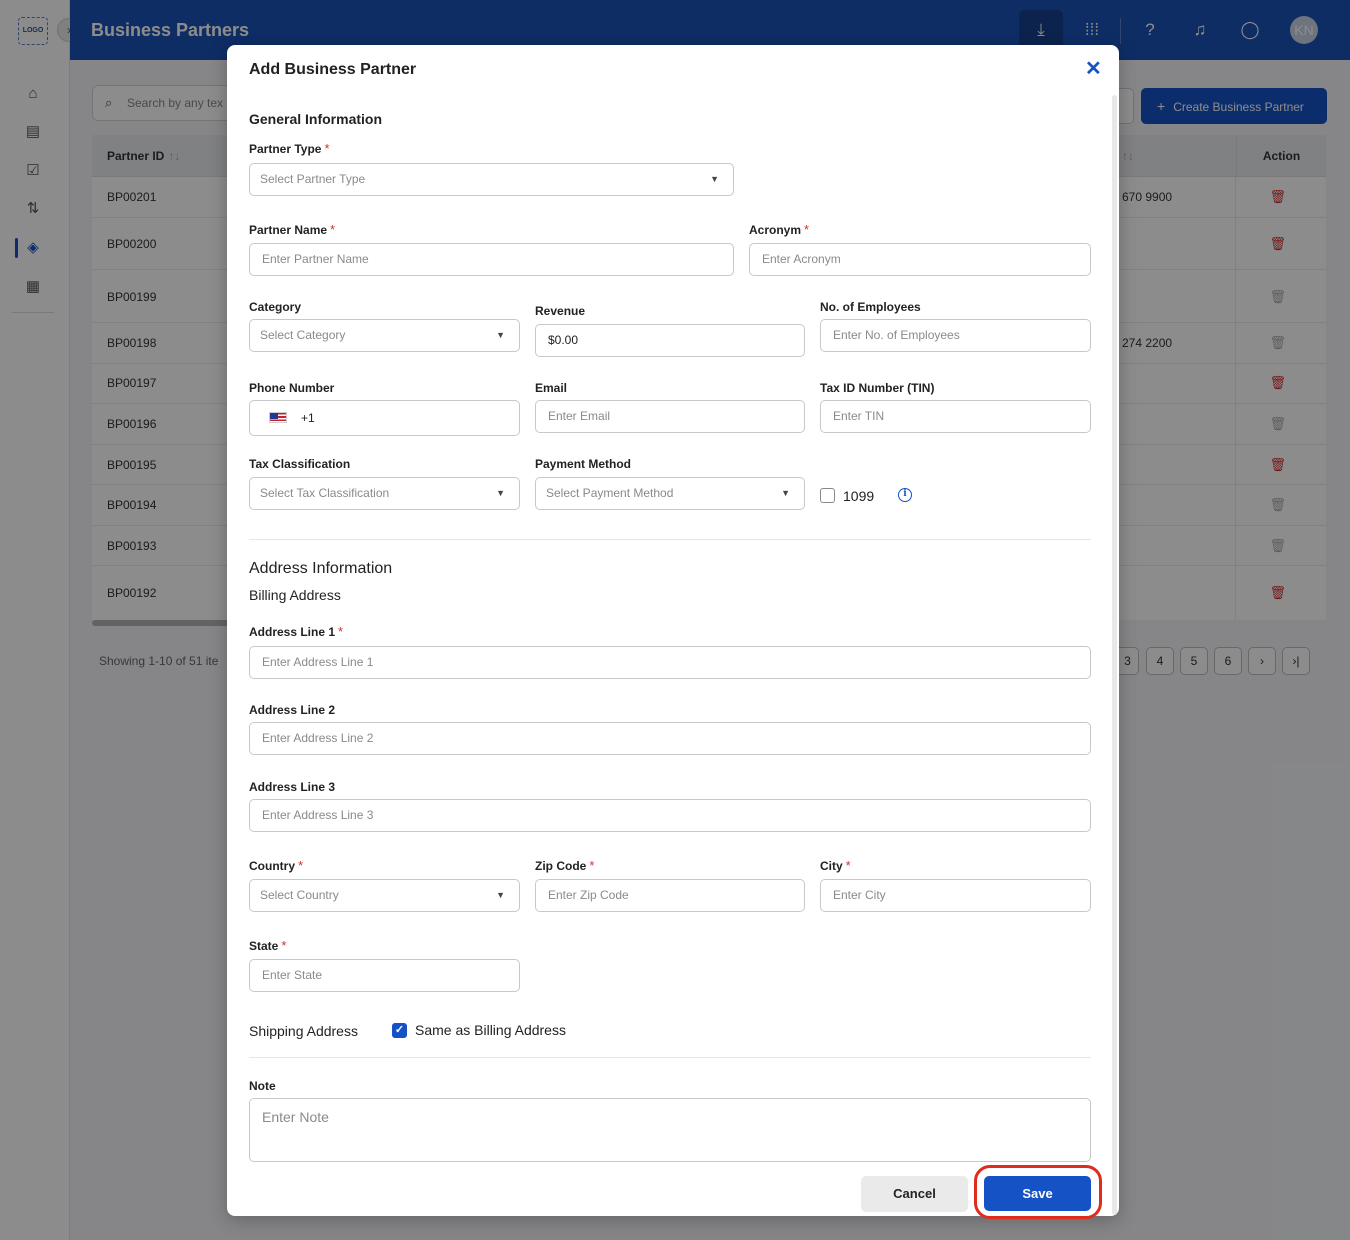  What do you see at coordinates (490, 1030) in the screenshot?
I see `same-as-billing-label: Same as Billing Address` at bounding box center [490, 1030].